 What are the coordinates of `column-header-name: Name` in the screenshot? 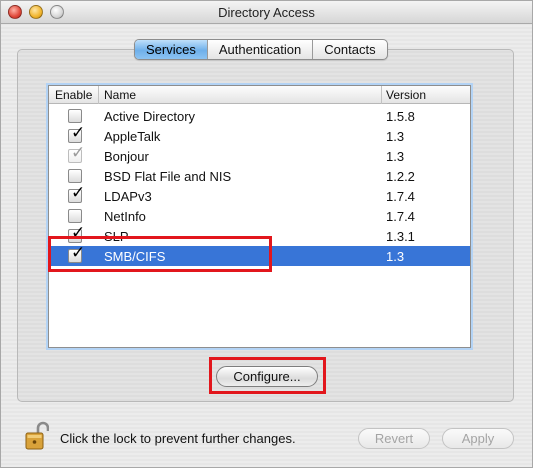 It's located at (120, 95).